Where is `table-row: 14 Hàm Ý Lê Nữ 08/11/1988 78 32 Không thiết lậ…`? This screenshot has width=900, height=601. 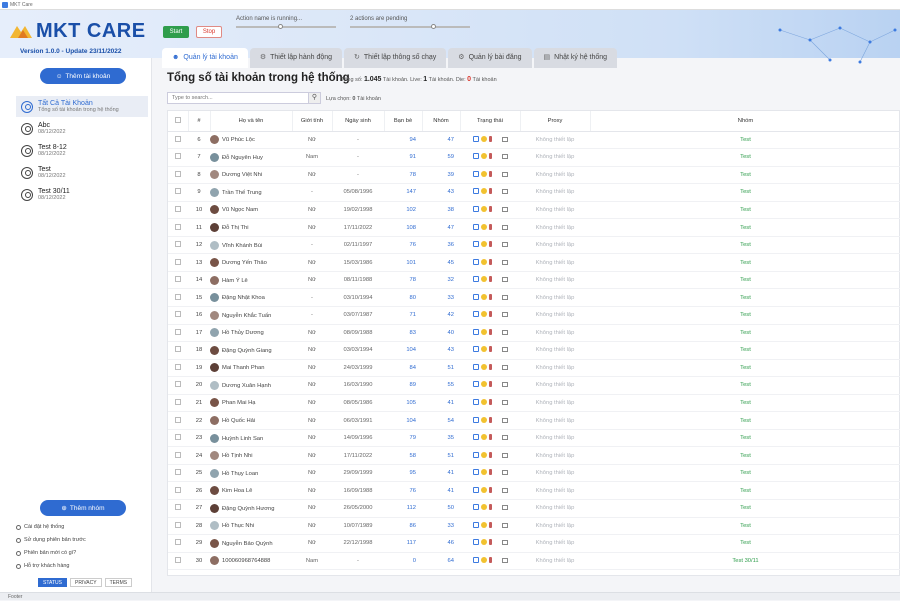 table-row: 14 Hàm Ý Lê Nữ 08/11/1988 78 32 Không thiết lậ… is located at coordinates (534, 280).